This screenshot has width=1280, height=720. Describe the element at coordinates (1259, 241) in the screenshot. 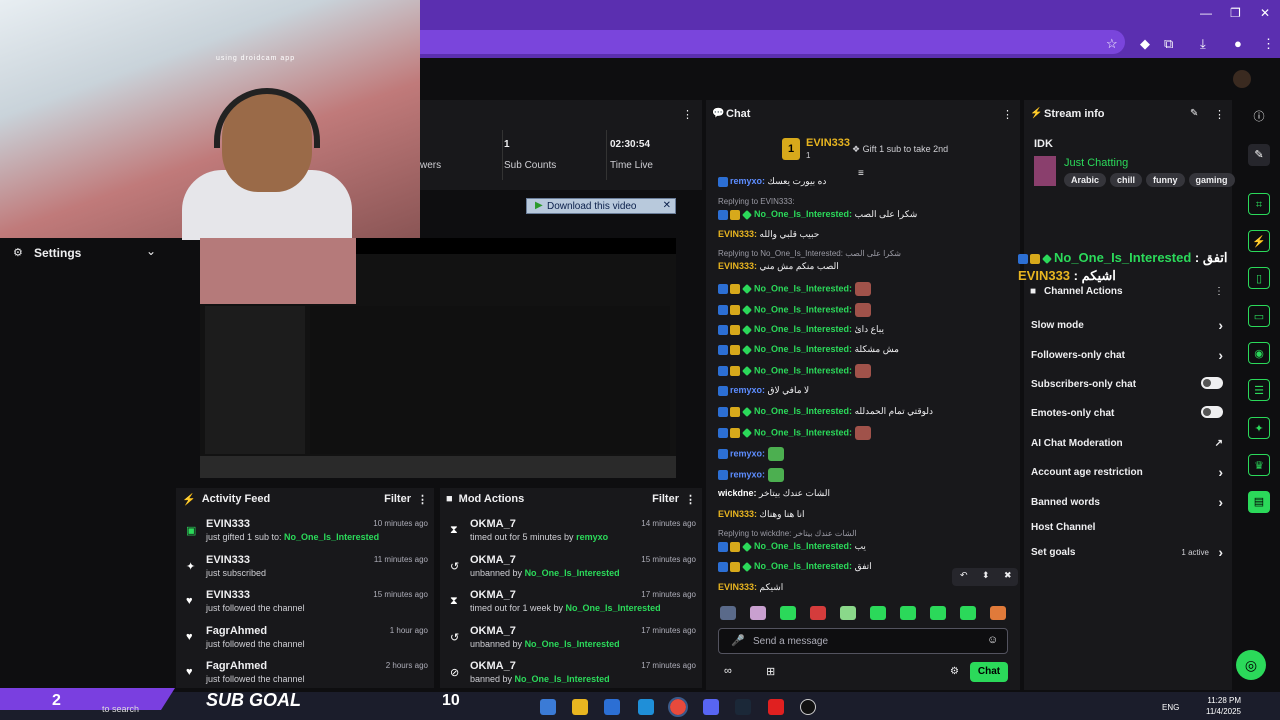

I see `lightning-icon: ⚡` at that location.